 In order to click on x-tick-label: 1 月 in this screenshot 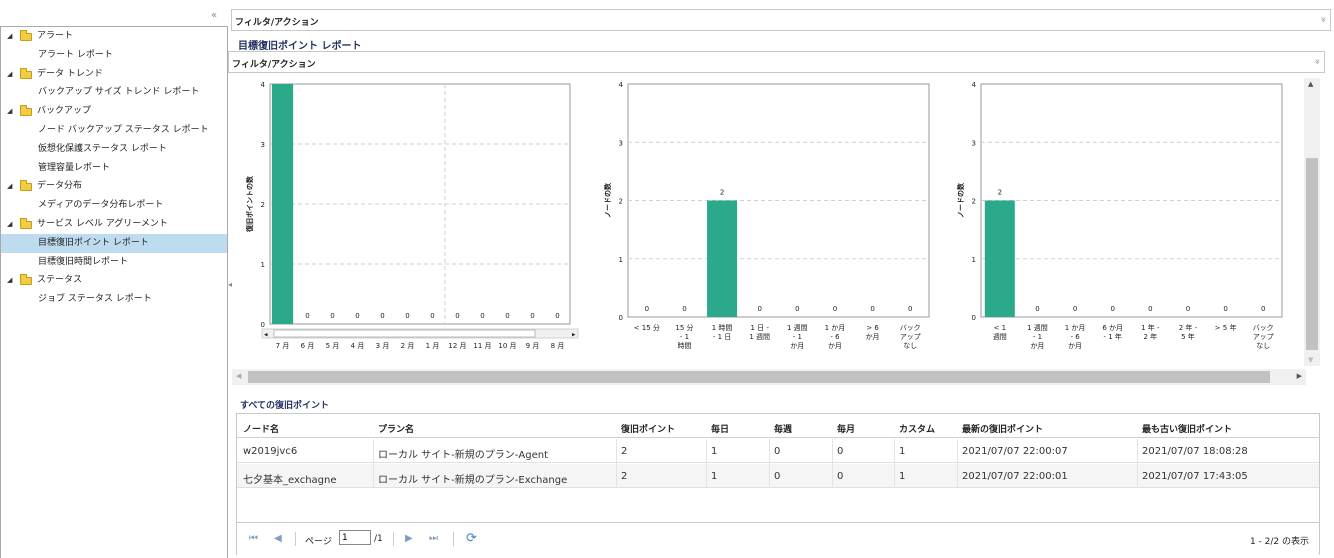, I will do `click(433, 346)`.